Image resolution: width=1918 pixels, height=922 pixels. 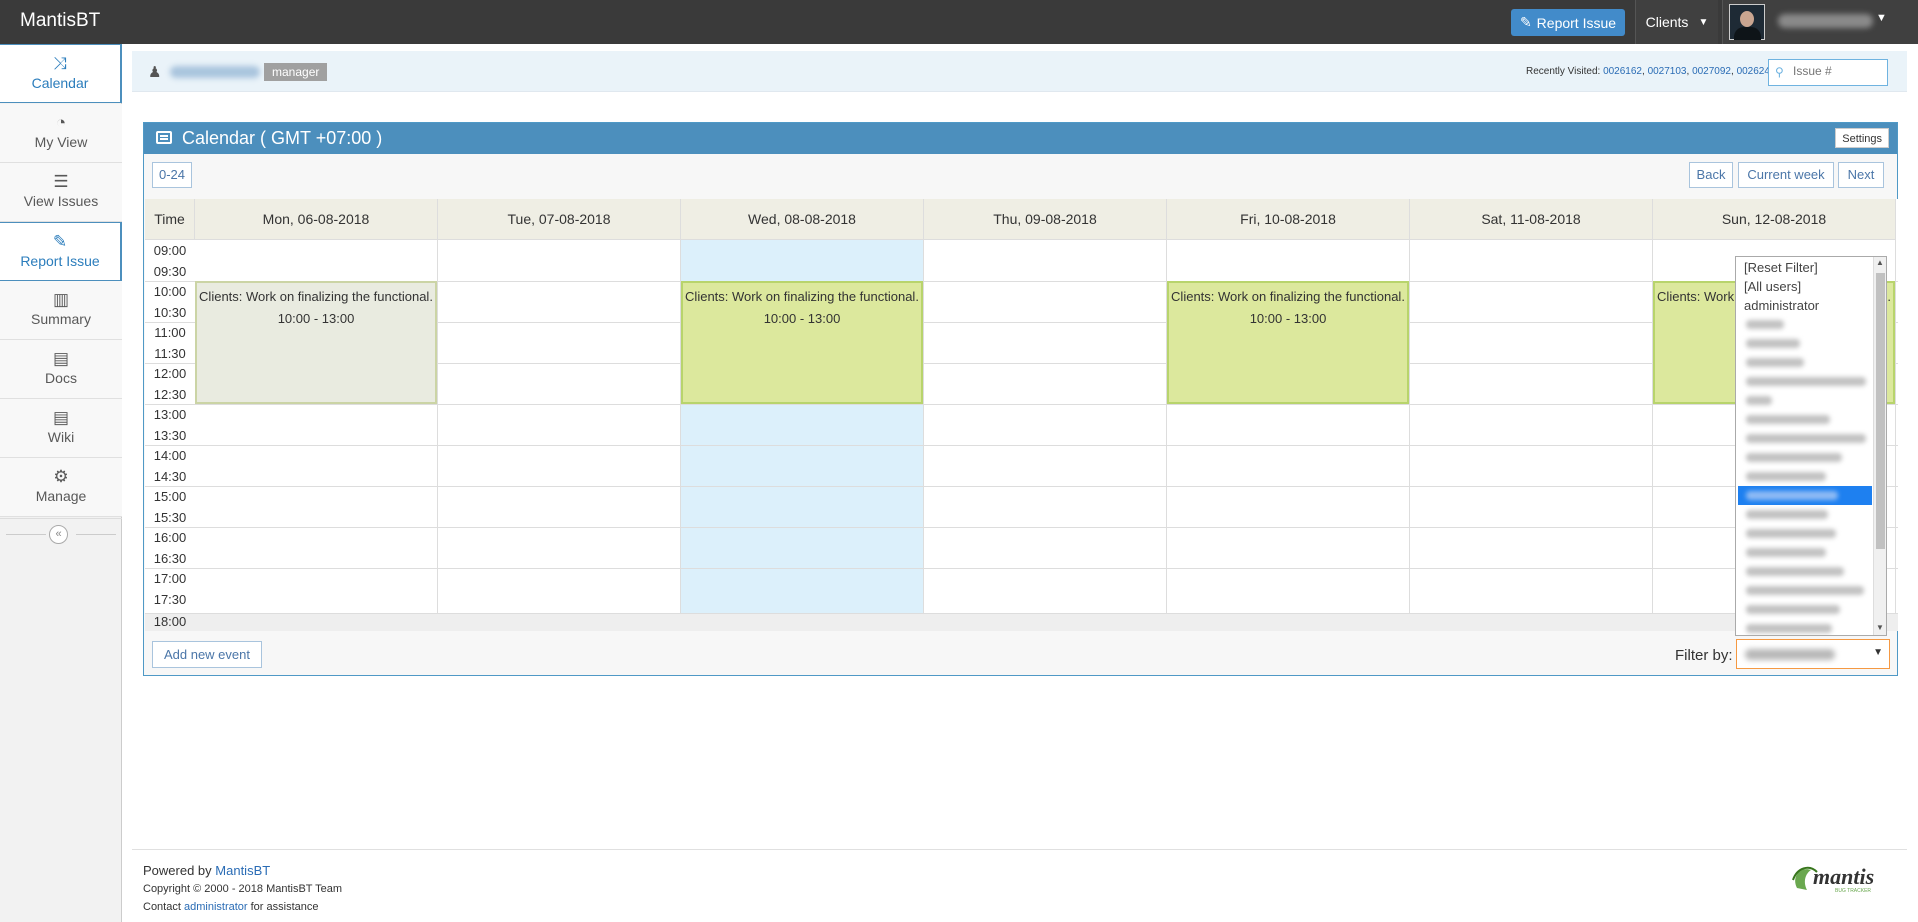 I want to click on sidebar-item-calendar: ⤨ Calendar, so click(x=61, y=73).